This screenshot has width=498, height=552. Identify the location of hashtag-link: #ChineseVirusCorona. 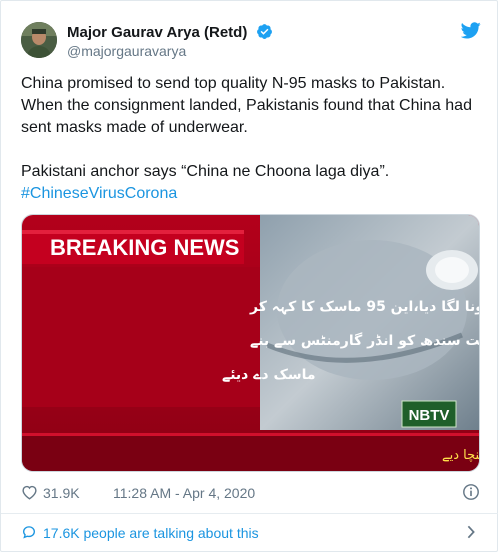
(253, 194).